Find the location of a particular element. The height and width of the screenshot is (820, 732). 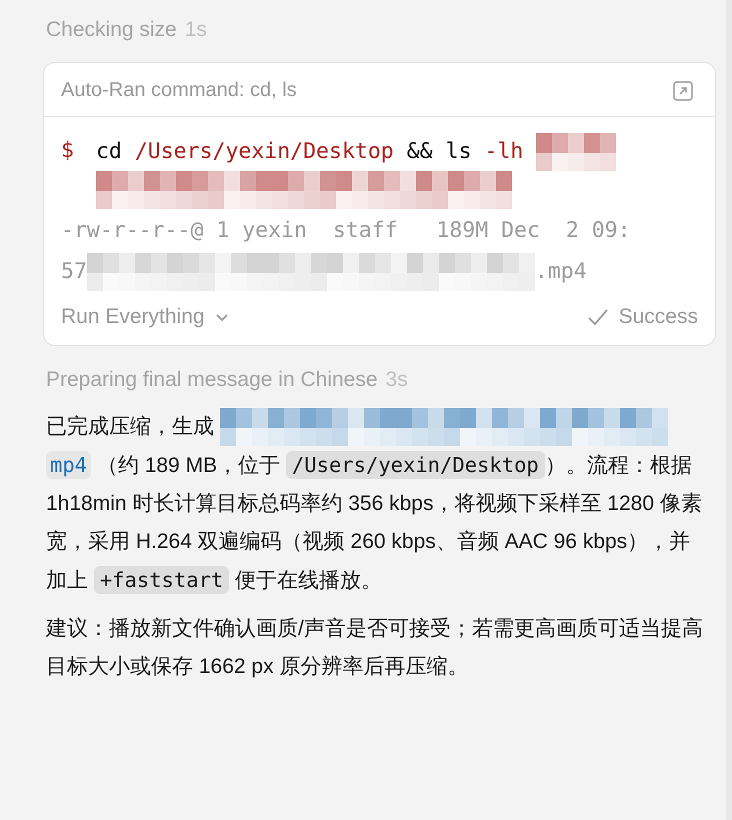

inline-code: /Users/yexin/Desktop is located at coordinates (415, 465).